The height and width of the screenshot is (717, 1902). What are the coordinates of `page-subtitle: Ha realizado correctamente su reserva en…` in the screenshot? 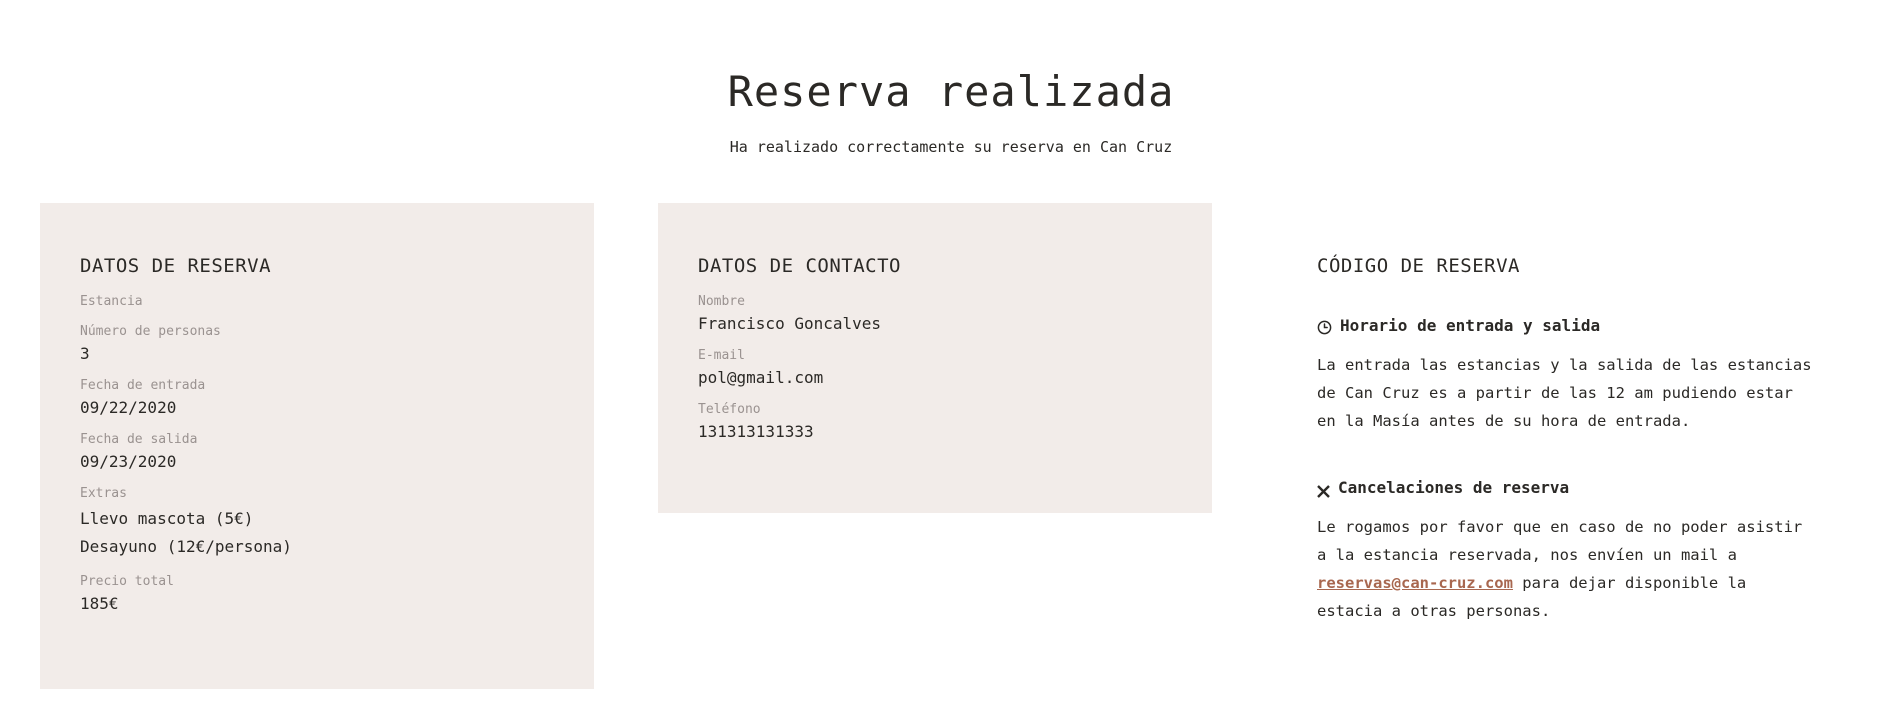 It's located at (951, 147).